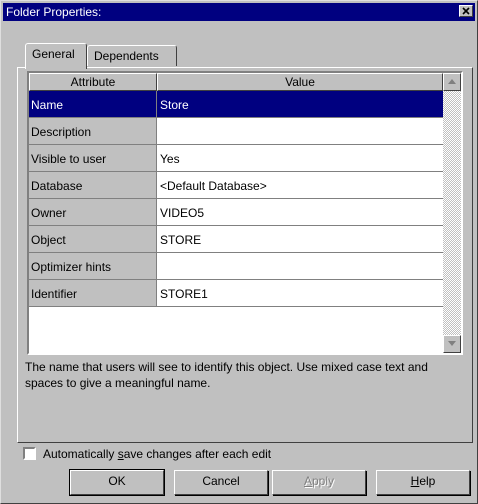 Image resolution: width=478 pixels, height=504 pixels. I want to click on arrow-down-icon, so click(452, 343).